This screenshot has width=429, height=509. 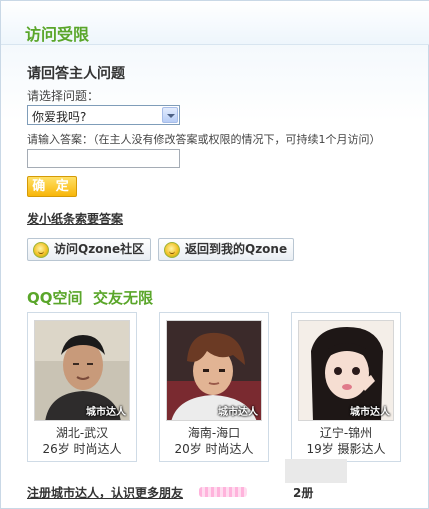 What do you see at coordinates (346, 449) in the screenshot?
I see `card-meta: 19岁 摄影达人` at bounding box center [346, 449].